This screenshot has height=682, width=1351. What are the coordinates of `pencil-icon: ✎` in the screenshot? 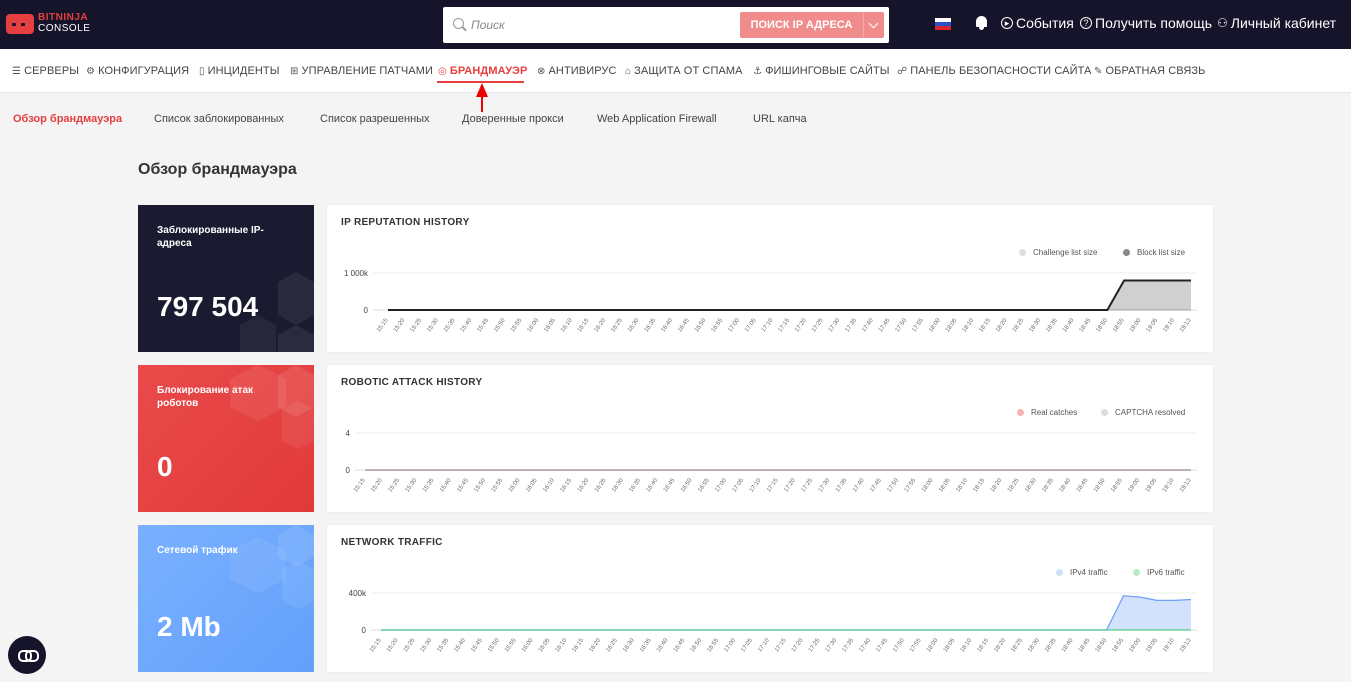 It's located at (1098, 71).